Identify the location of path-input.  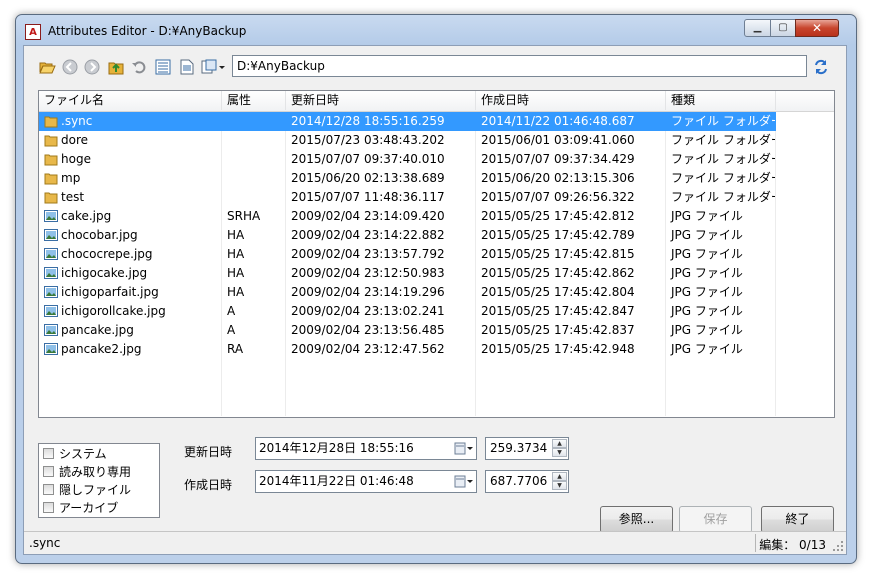
(519, 66).